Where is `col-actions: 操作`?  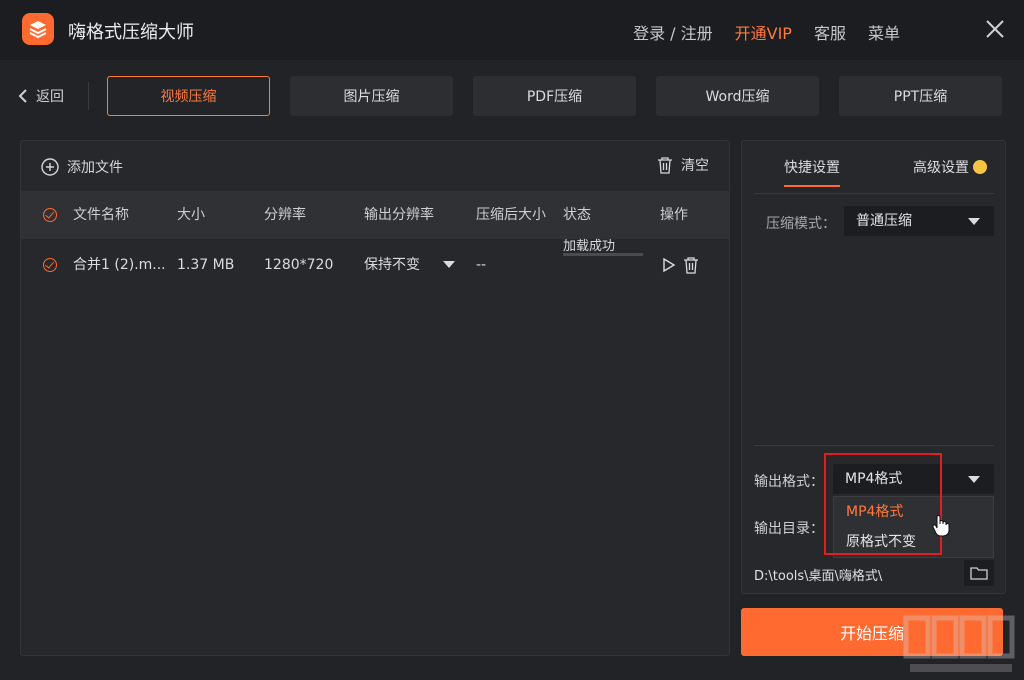
col-actions: 操作 is located at coordinates (674, 215).